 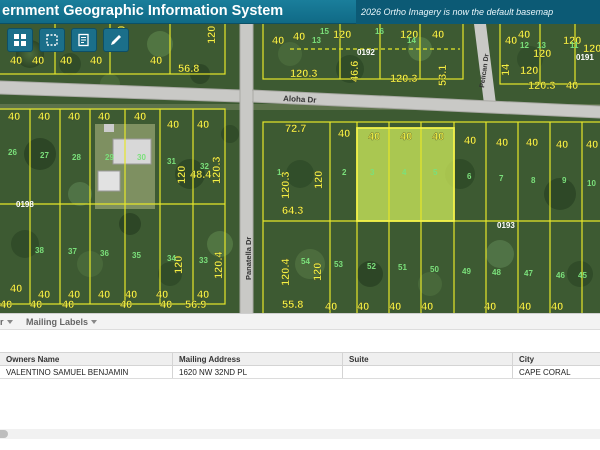 I want to click on scrollbar-thumb, so click(x=4, y=434).